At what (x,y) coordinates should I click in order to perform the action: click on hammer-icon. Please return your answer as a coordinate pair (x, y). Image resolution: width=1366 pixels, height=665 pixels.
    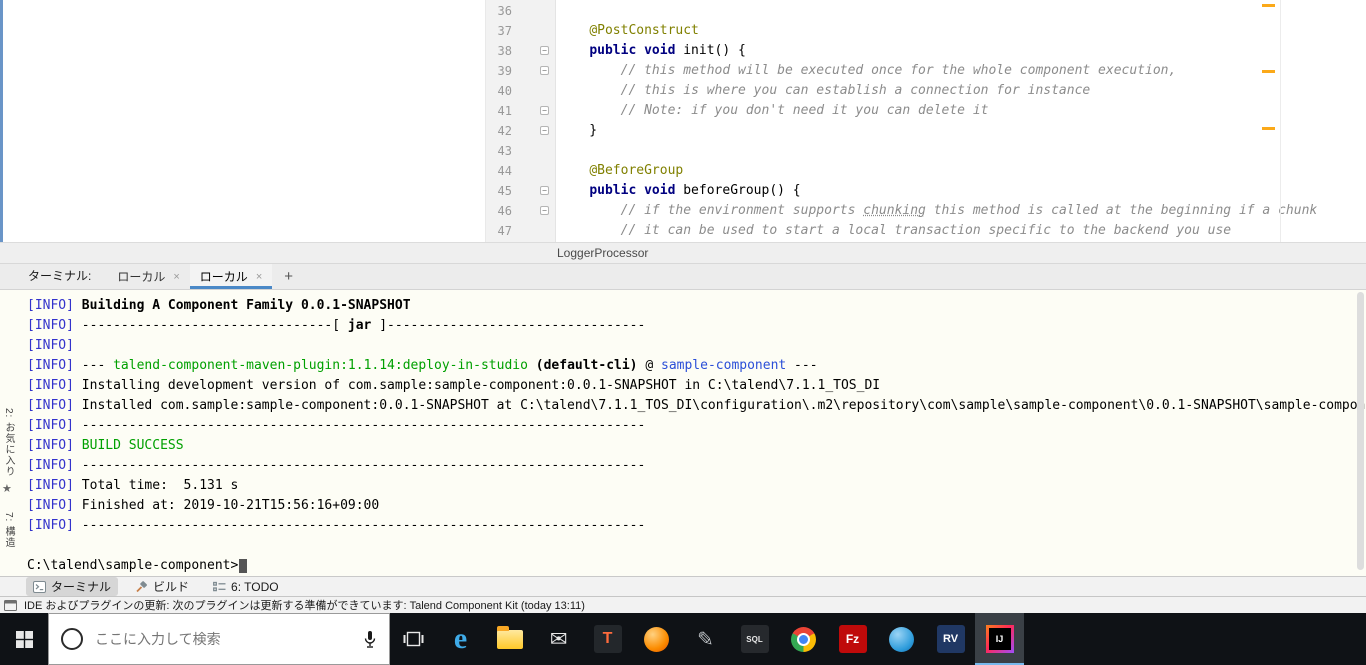
    Looking at the image, I should click on (141, 586).